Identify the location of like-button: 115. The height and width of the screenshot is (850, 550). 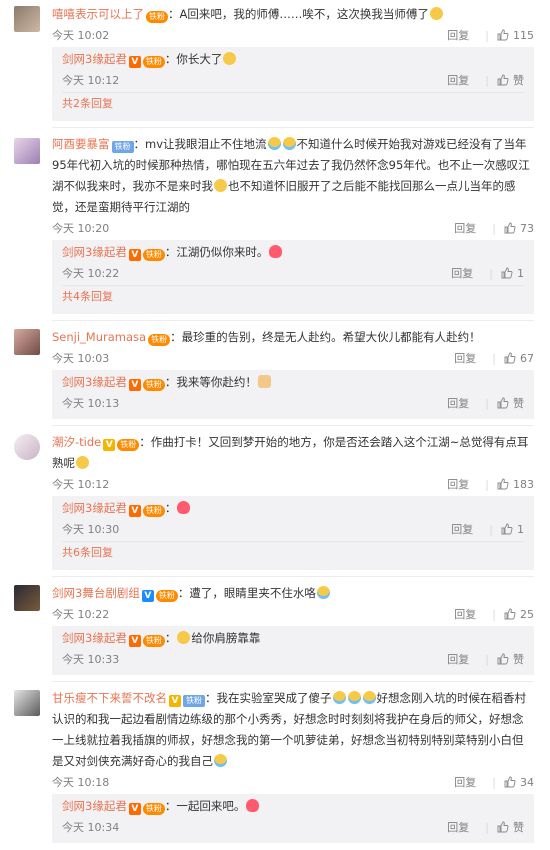
(515, 35).